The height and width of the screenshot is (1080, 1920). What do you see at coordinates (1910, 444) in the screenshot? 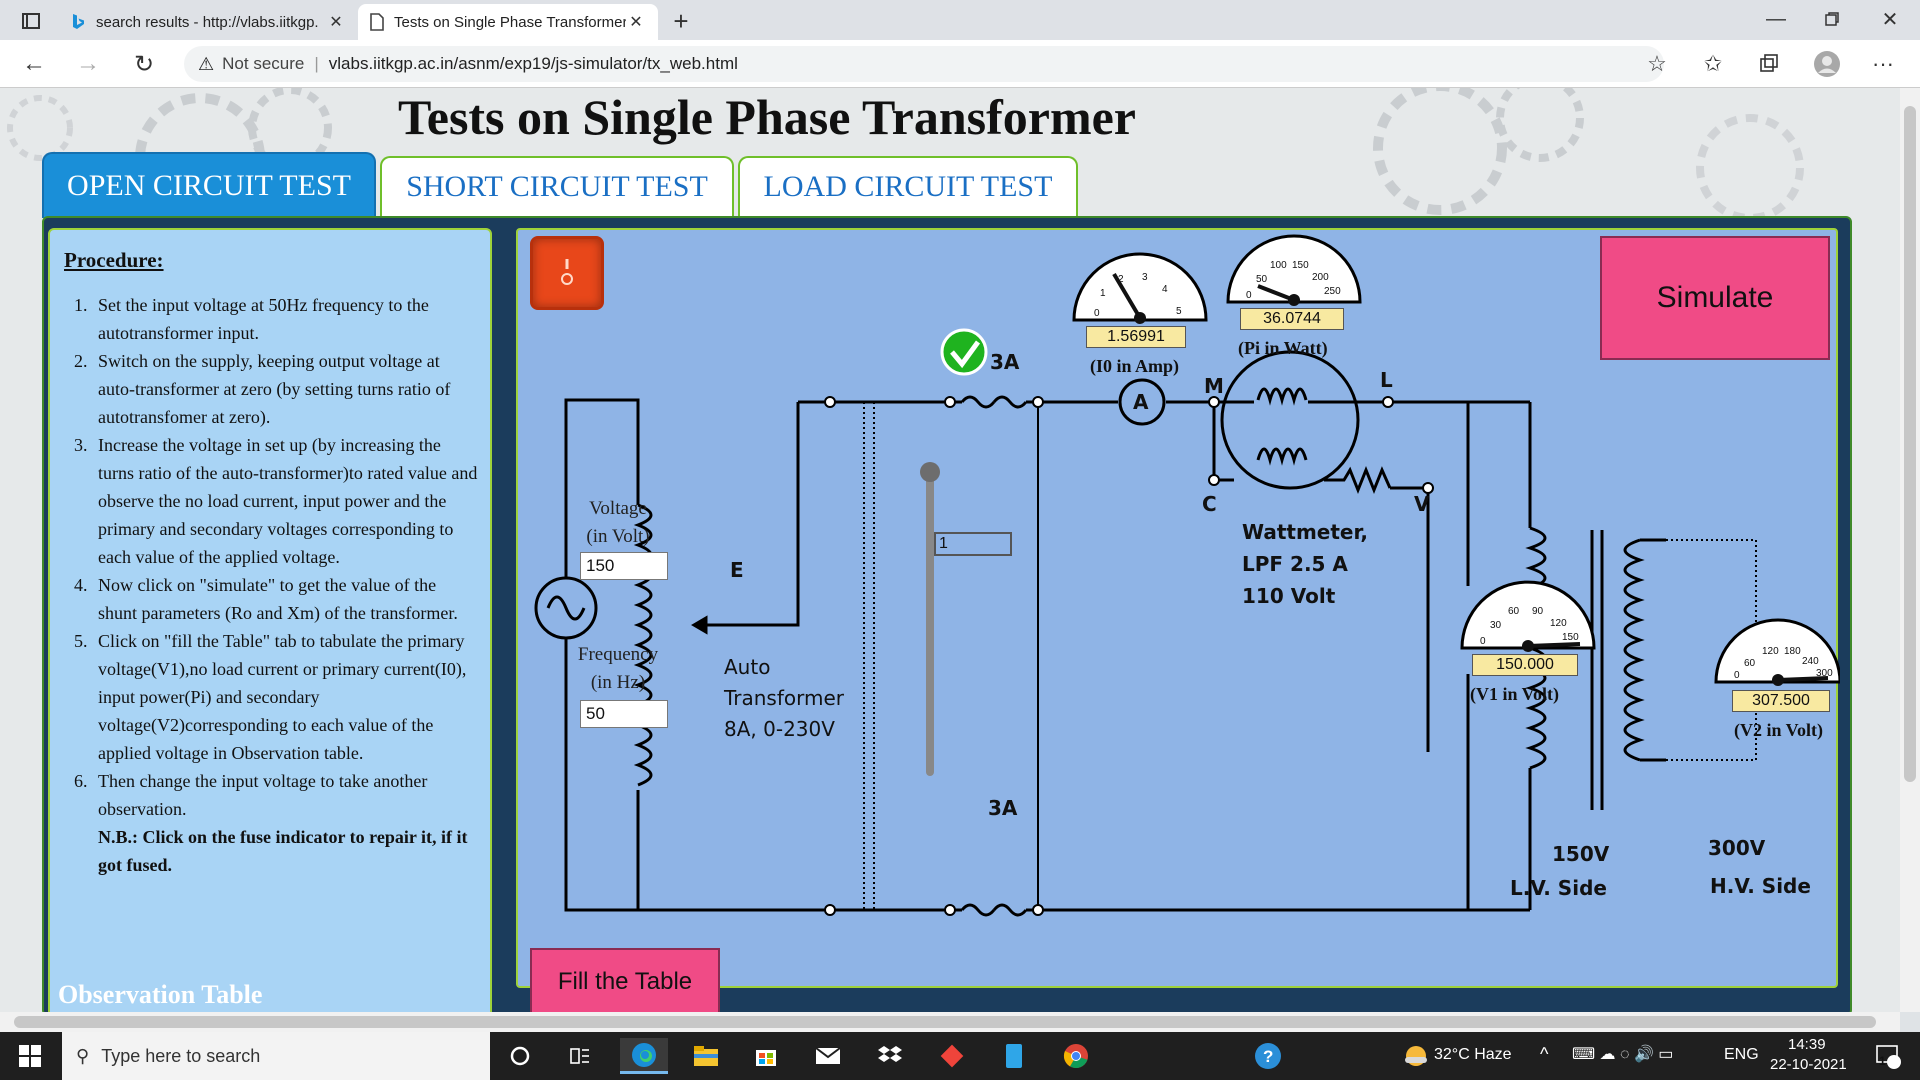
I see `vertical-scrollbar-thumb` at bounding box center [1910, 444].